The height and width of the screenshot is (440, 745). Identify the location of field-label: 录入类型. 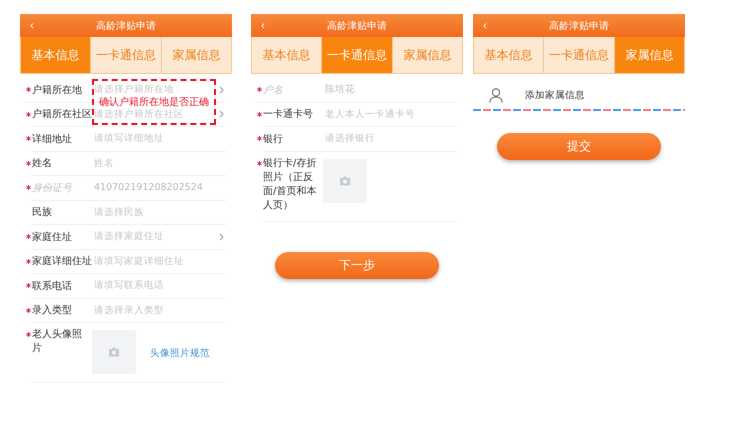
(52, 311).